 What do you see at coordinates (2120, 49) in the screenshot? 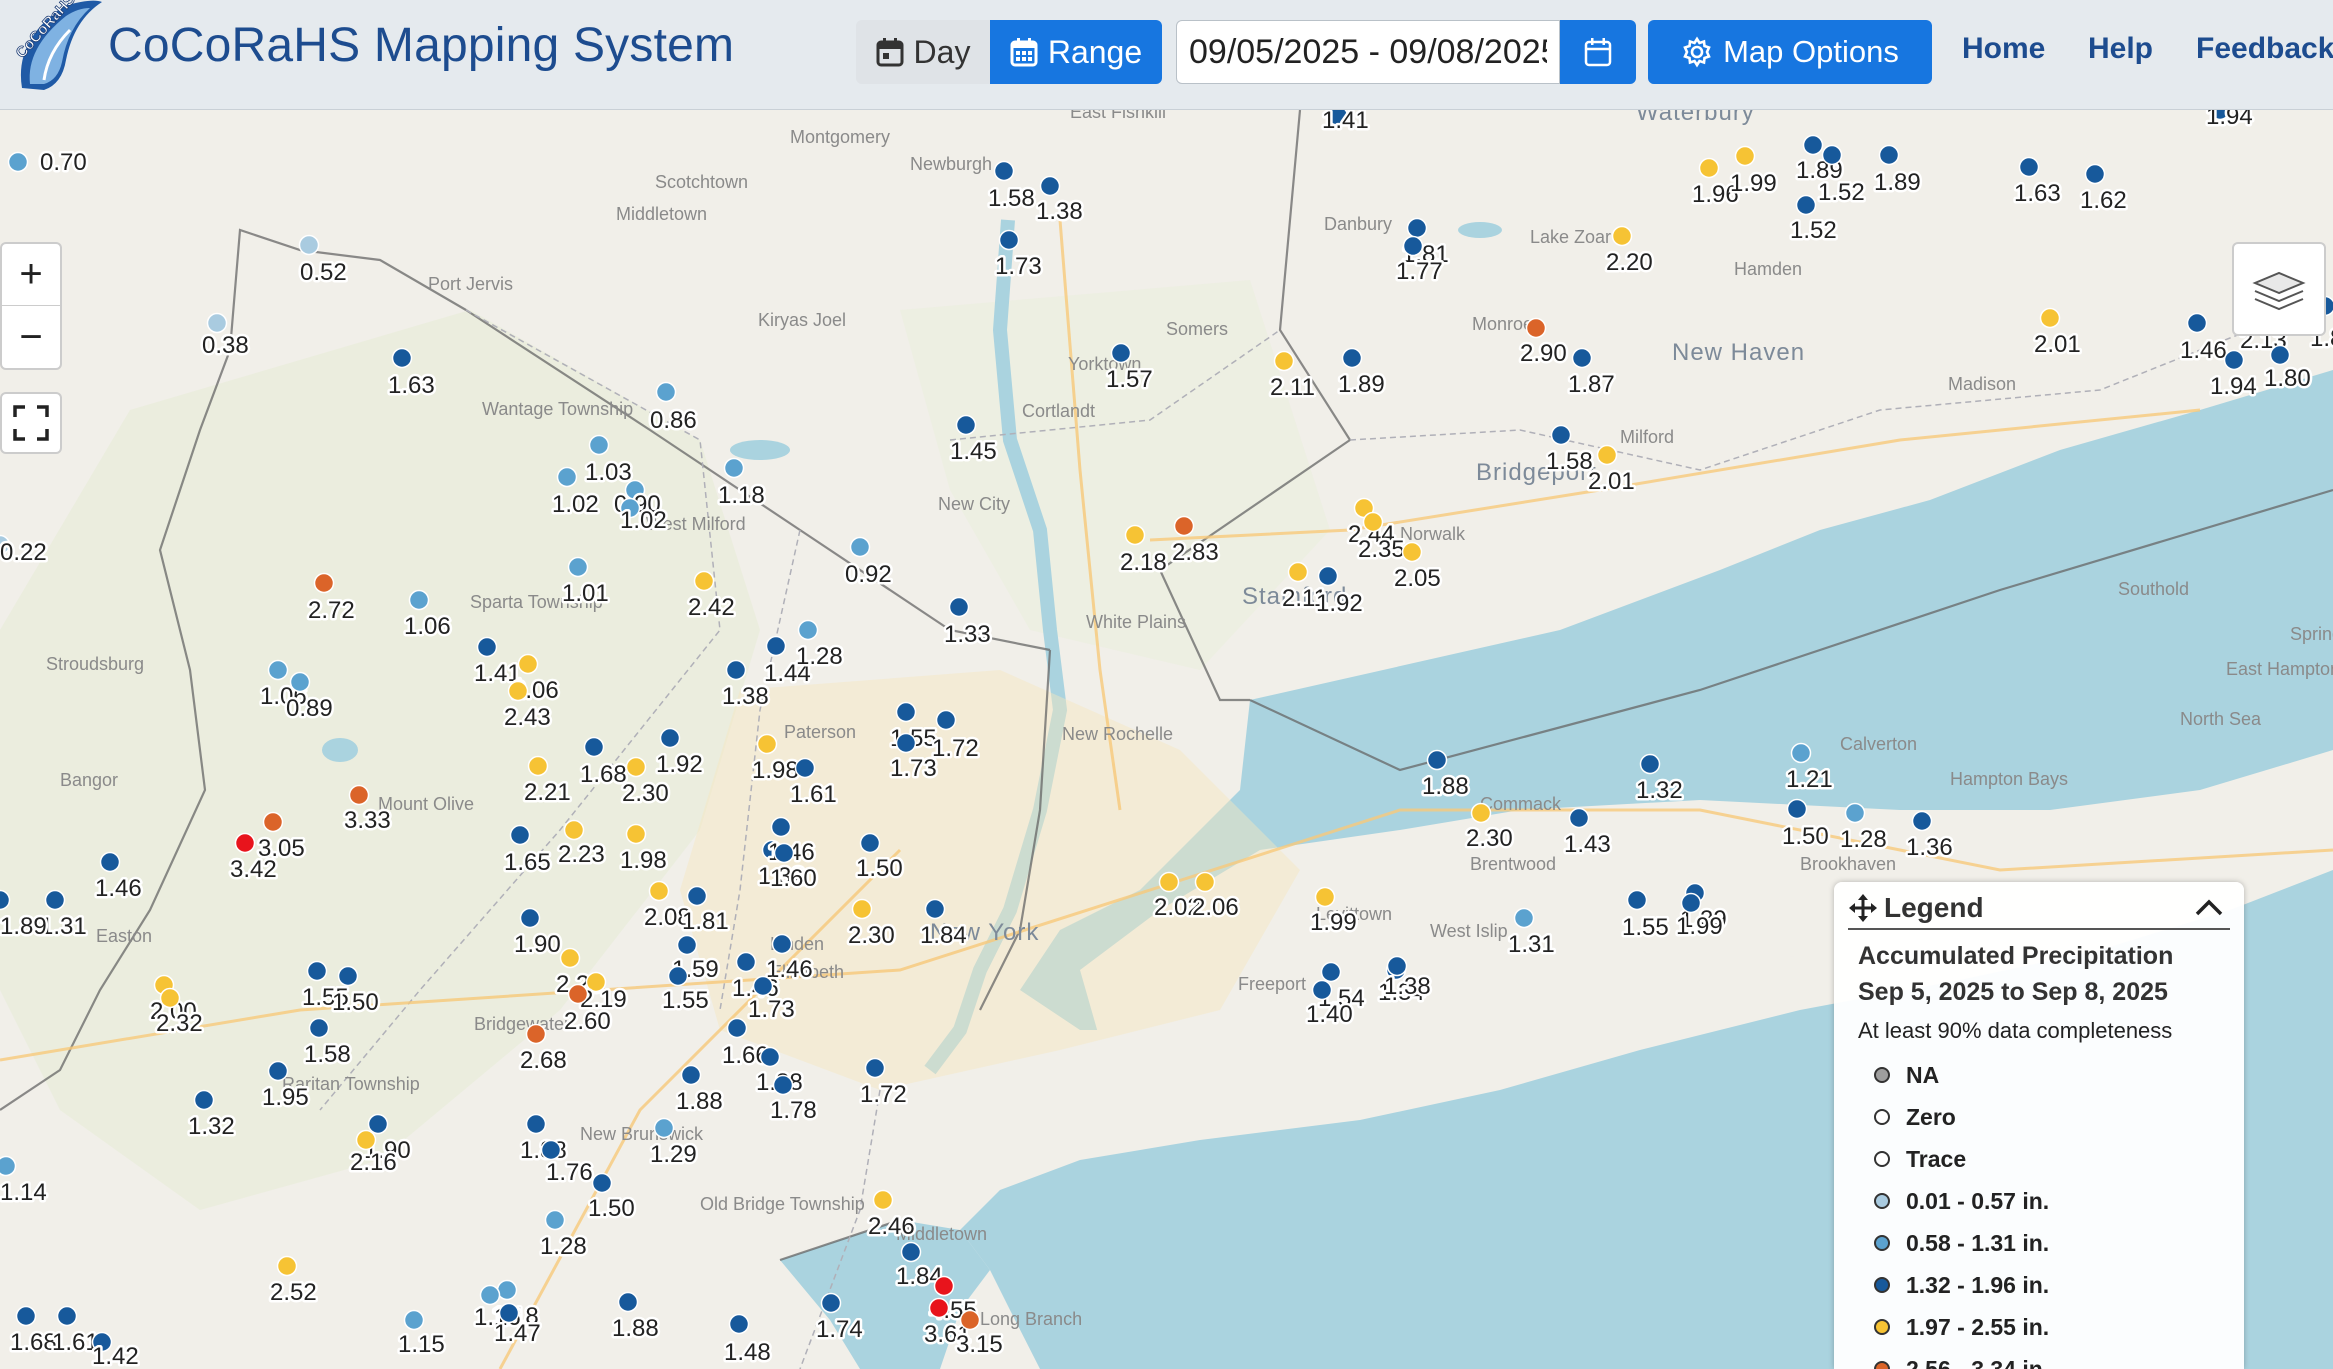
I see `nav-help-link: Help` at bounding box center [2120, 49].